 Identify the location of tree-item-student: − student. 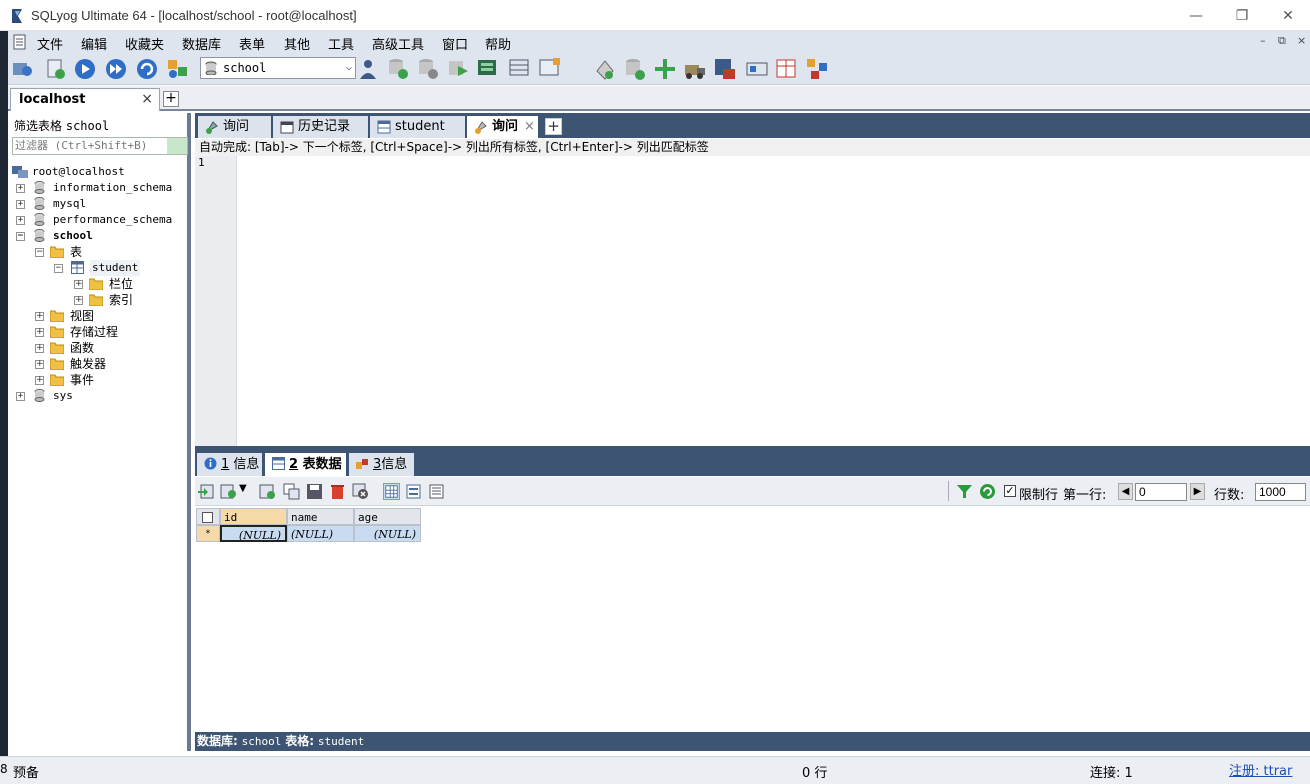
(119, 268).